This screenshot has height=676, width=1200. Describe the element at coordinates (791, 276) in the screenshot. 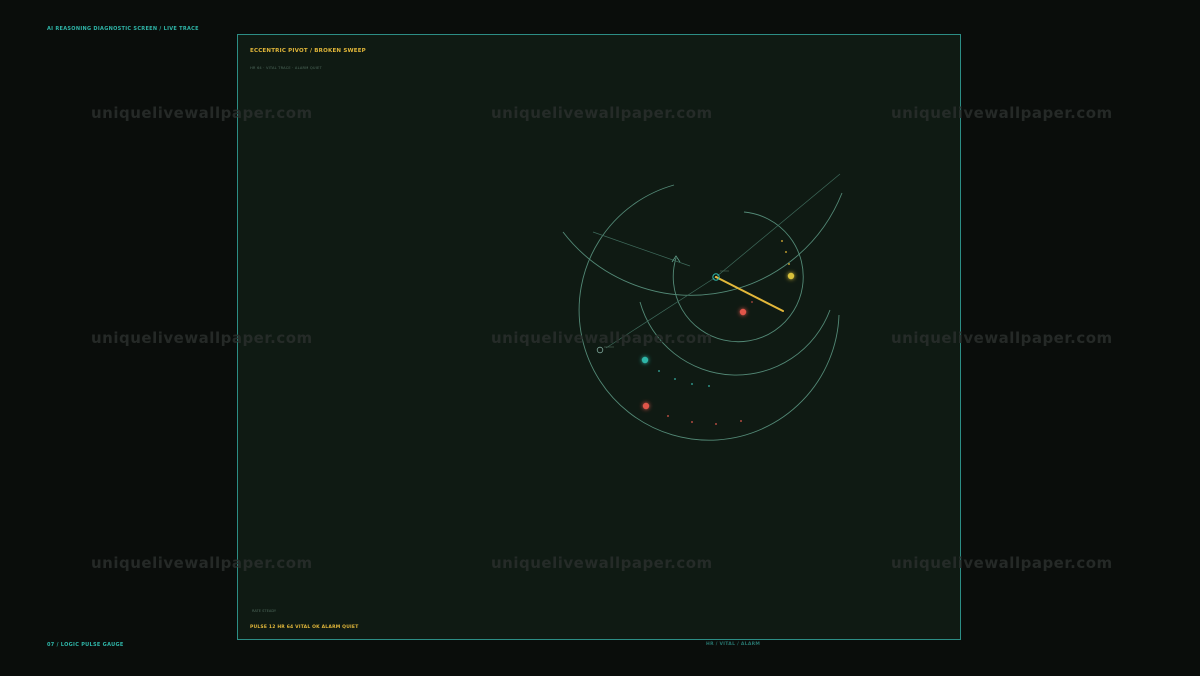

I see `node-yellow` at that location.